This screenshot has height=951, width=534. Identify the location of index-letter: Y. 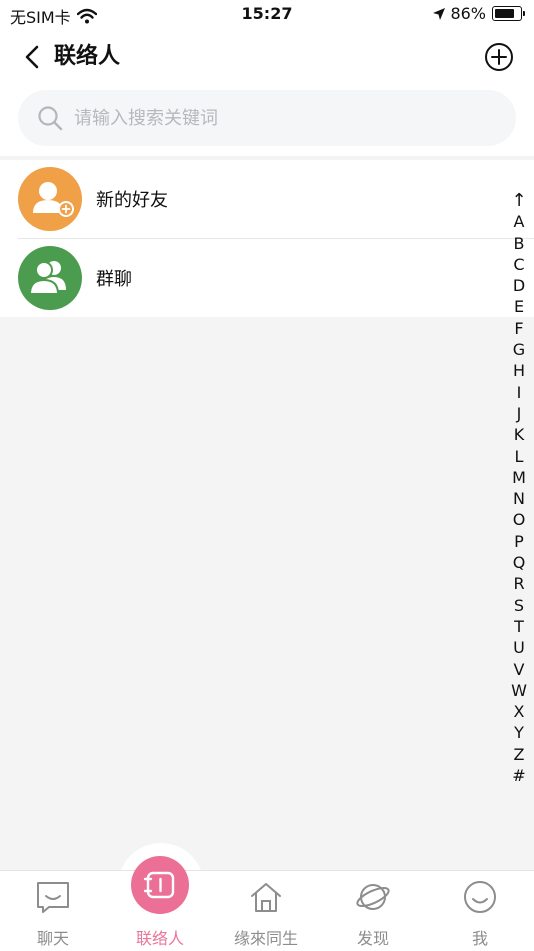
(519, 732).